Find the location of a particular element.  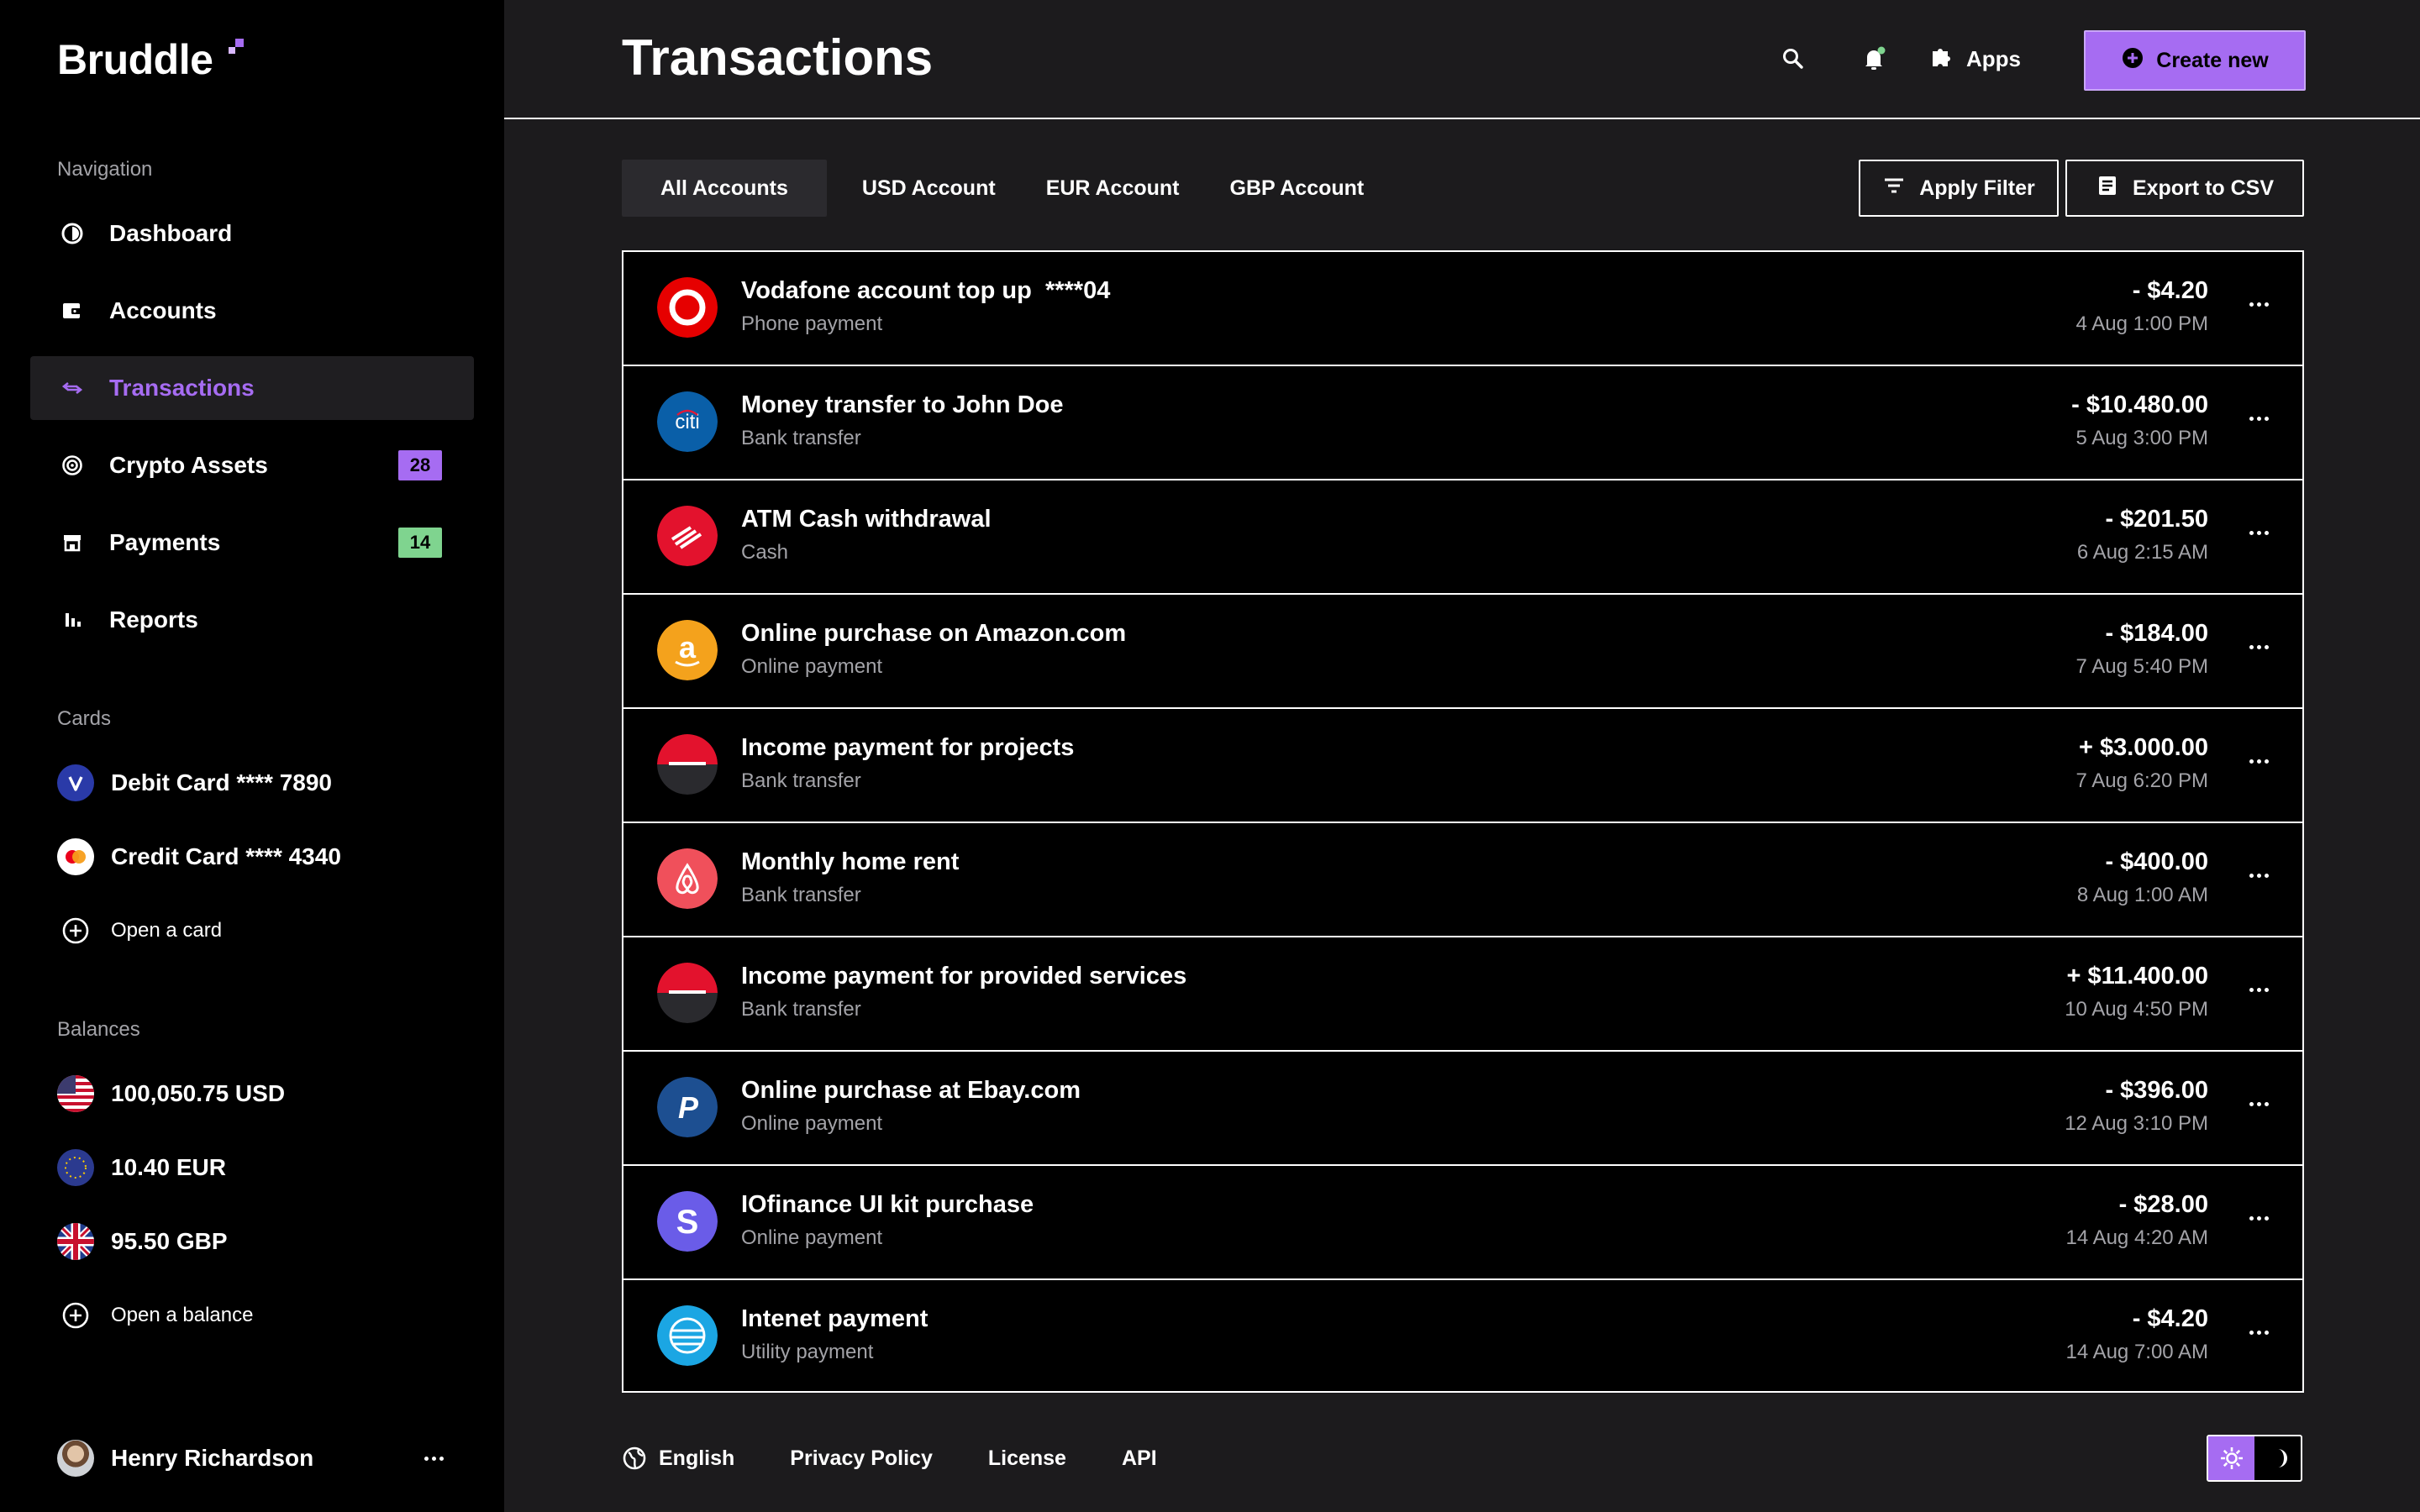

transaction-amount: - $184.00 is located at coordinates (2156, 633).